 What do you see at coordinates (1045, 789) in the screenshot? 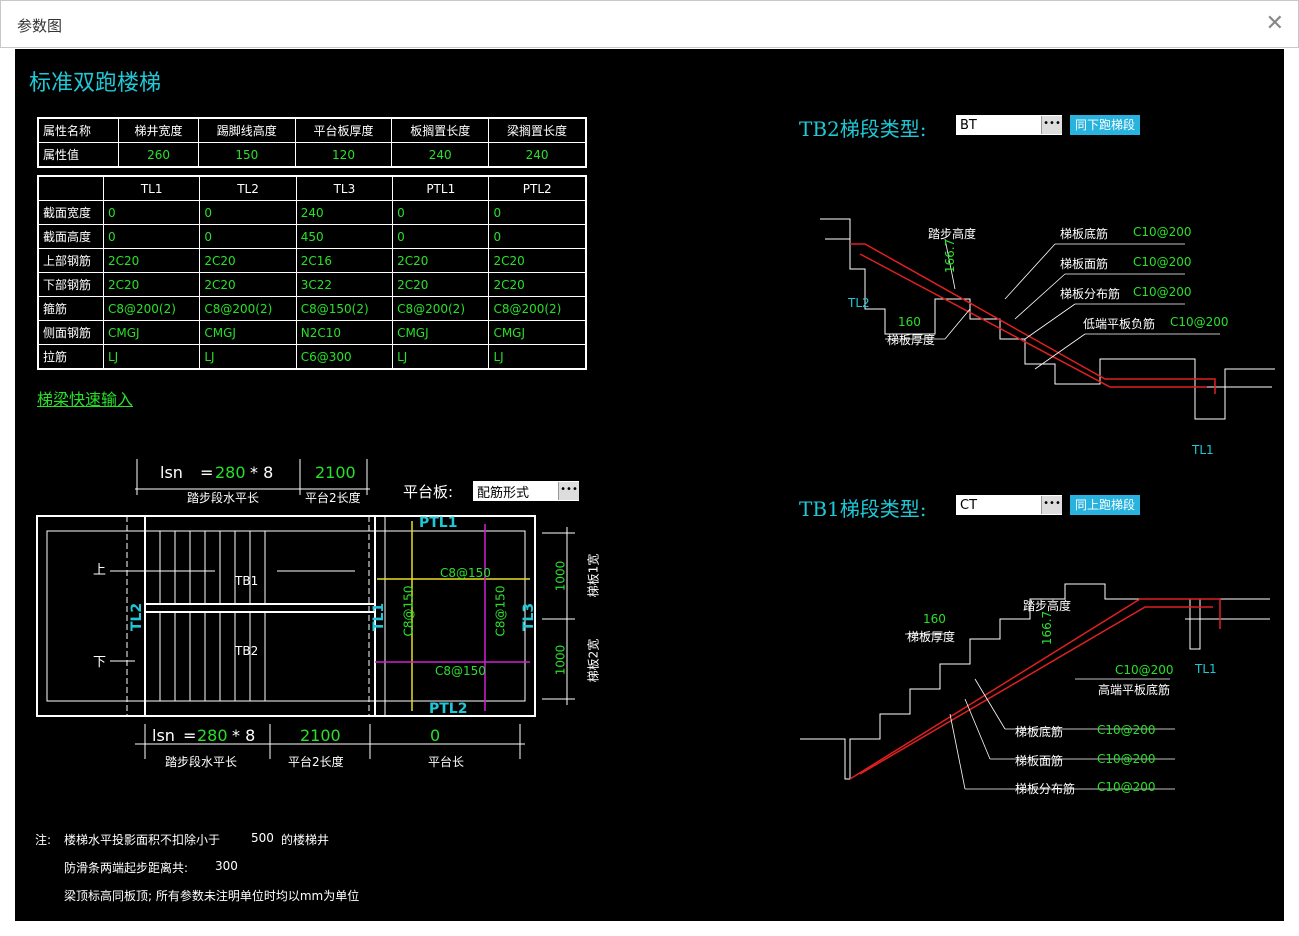
I see `tb1-dist-rebar-label: 梯板分布筋` at bounding box center [1045, 789].